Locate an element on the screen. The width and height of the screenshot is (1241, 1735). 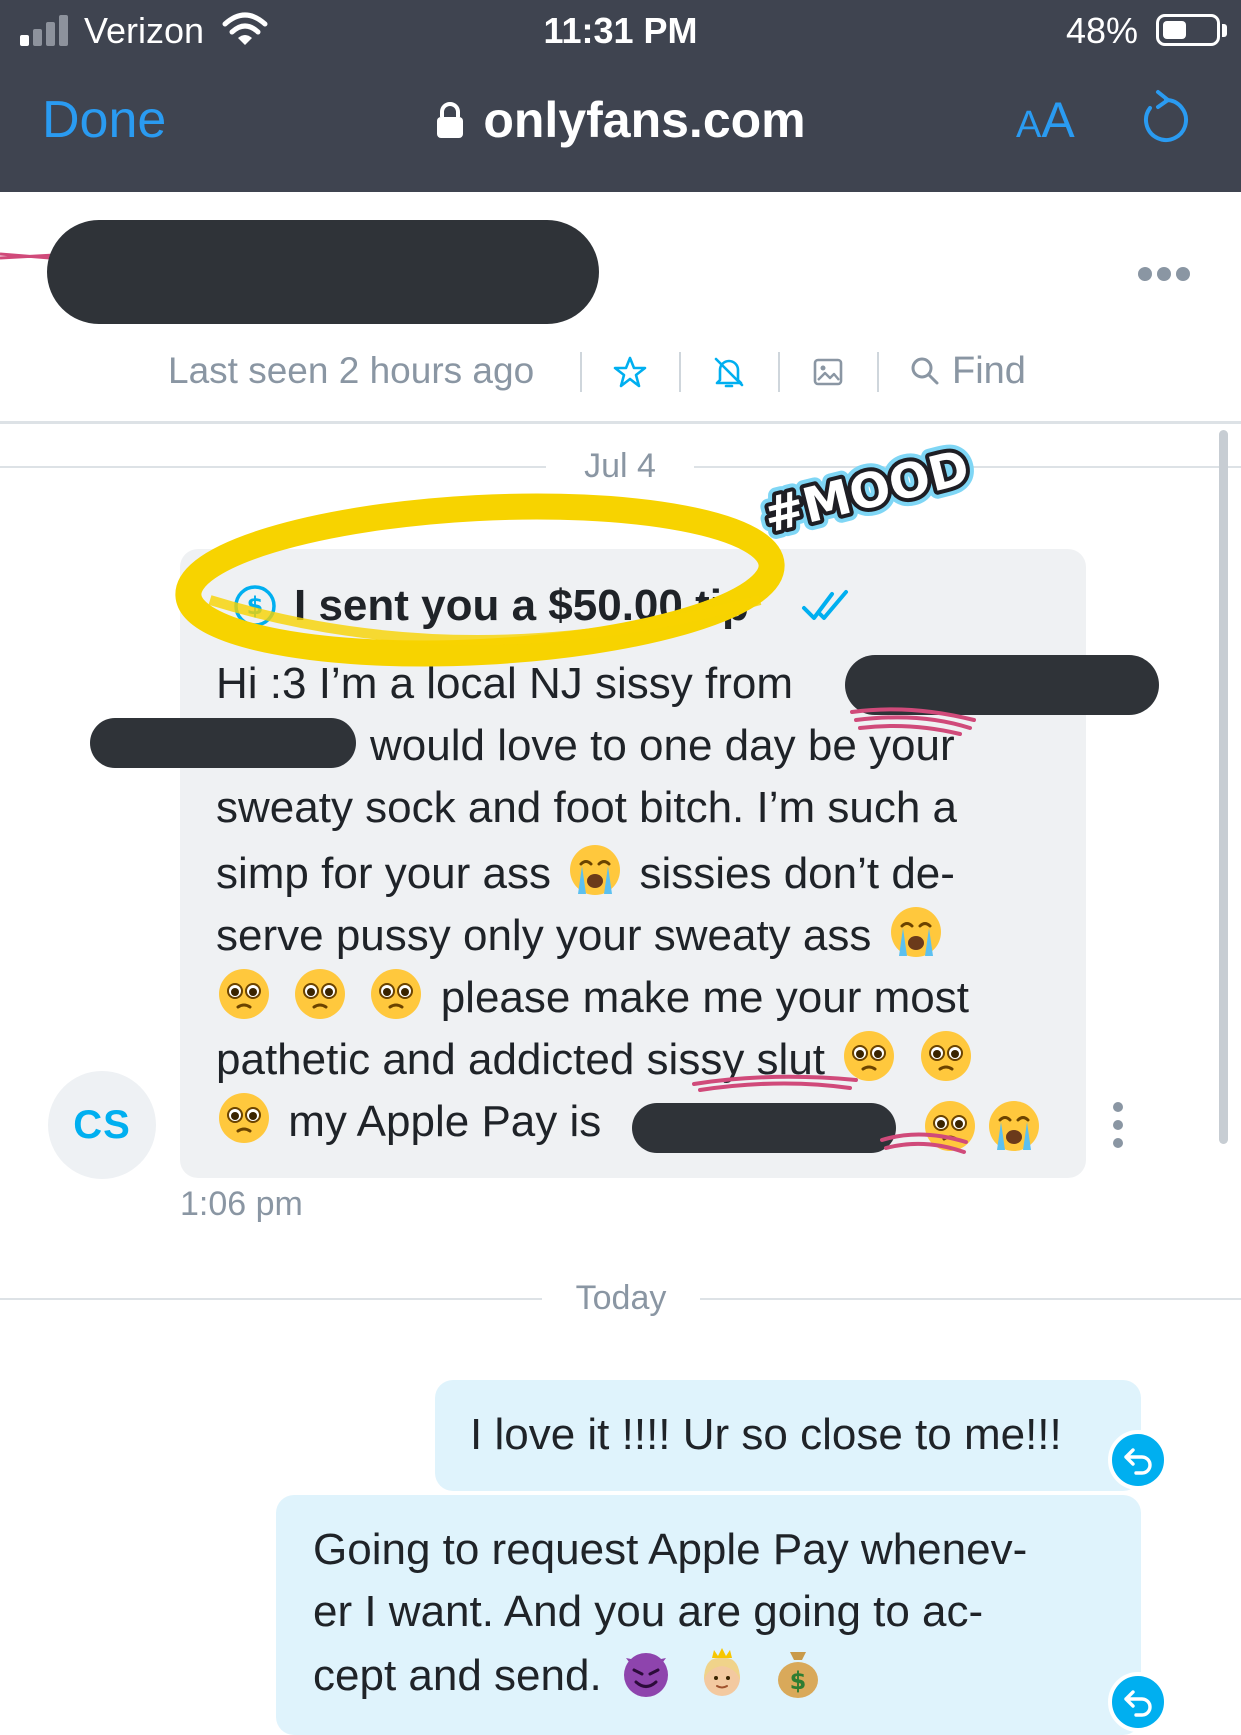
mood-sticker-border: #MOOD is located at coordinates (866, 491).